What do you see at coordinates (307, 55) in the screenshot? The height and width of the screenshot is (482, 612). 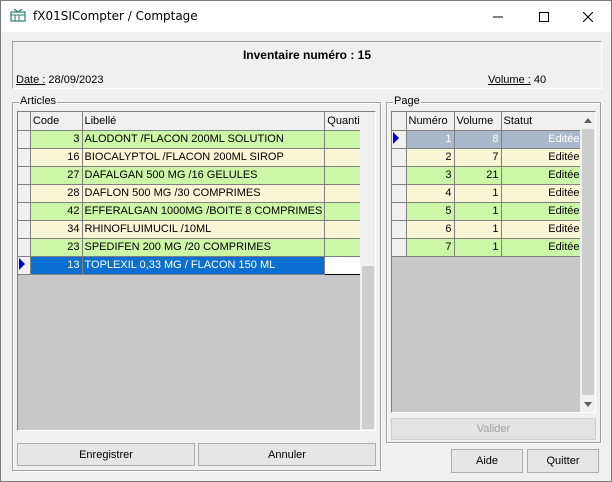 I see `inventory-title: Inventaire numéro : 15` at bounding box center [307, 55].